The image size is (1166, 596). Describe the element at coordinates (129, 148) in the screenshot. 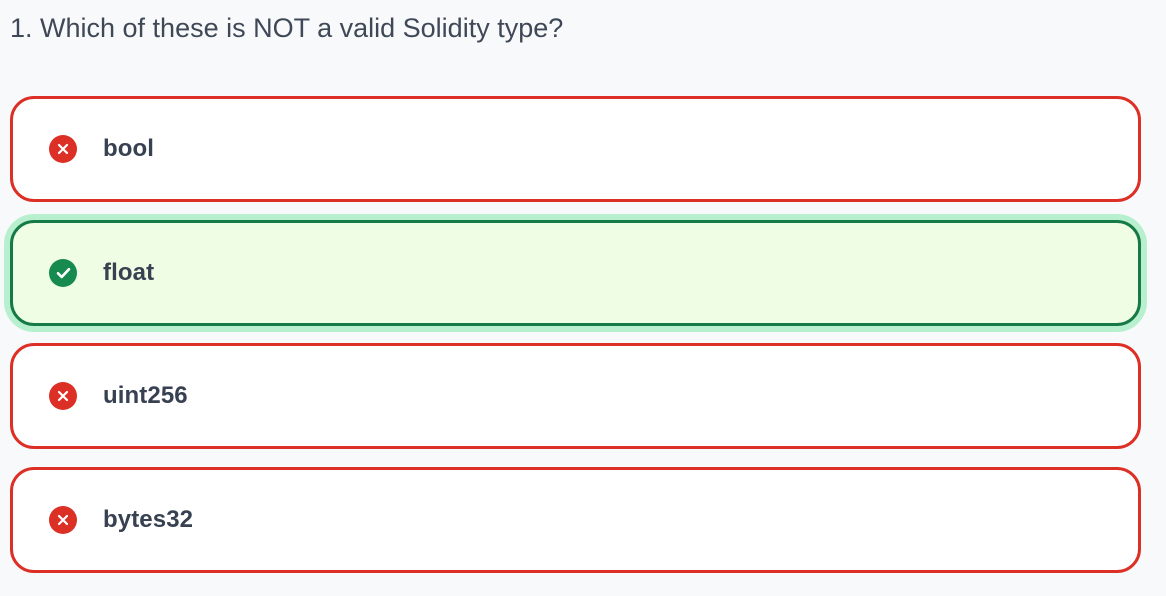

I see `answer-label: bool` at that location.